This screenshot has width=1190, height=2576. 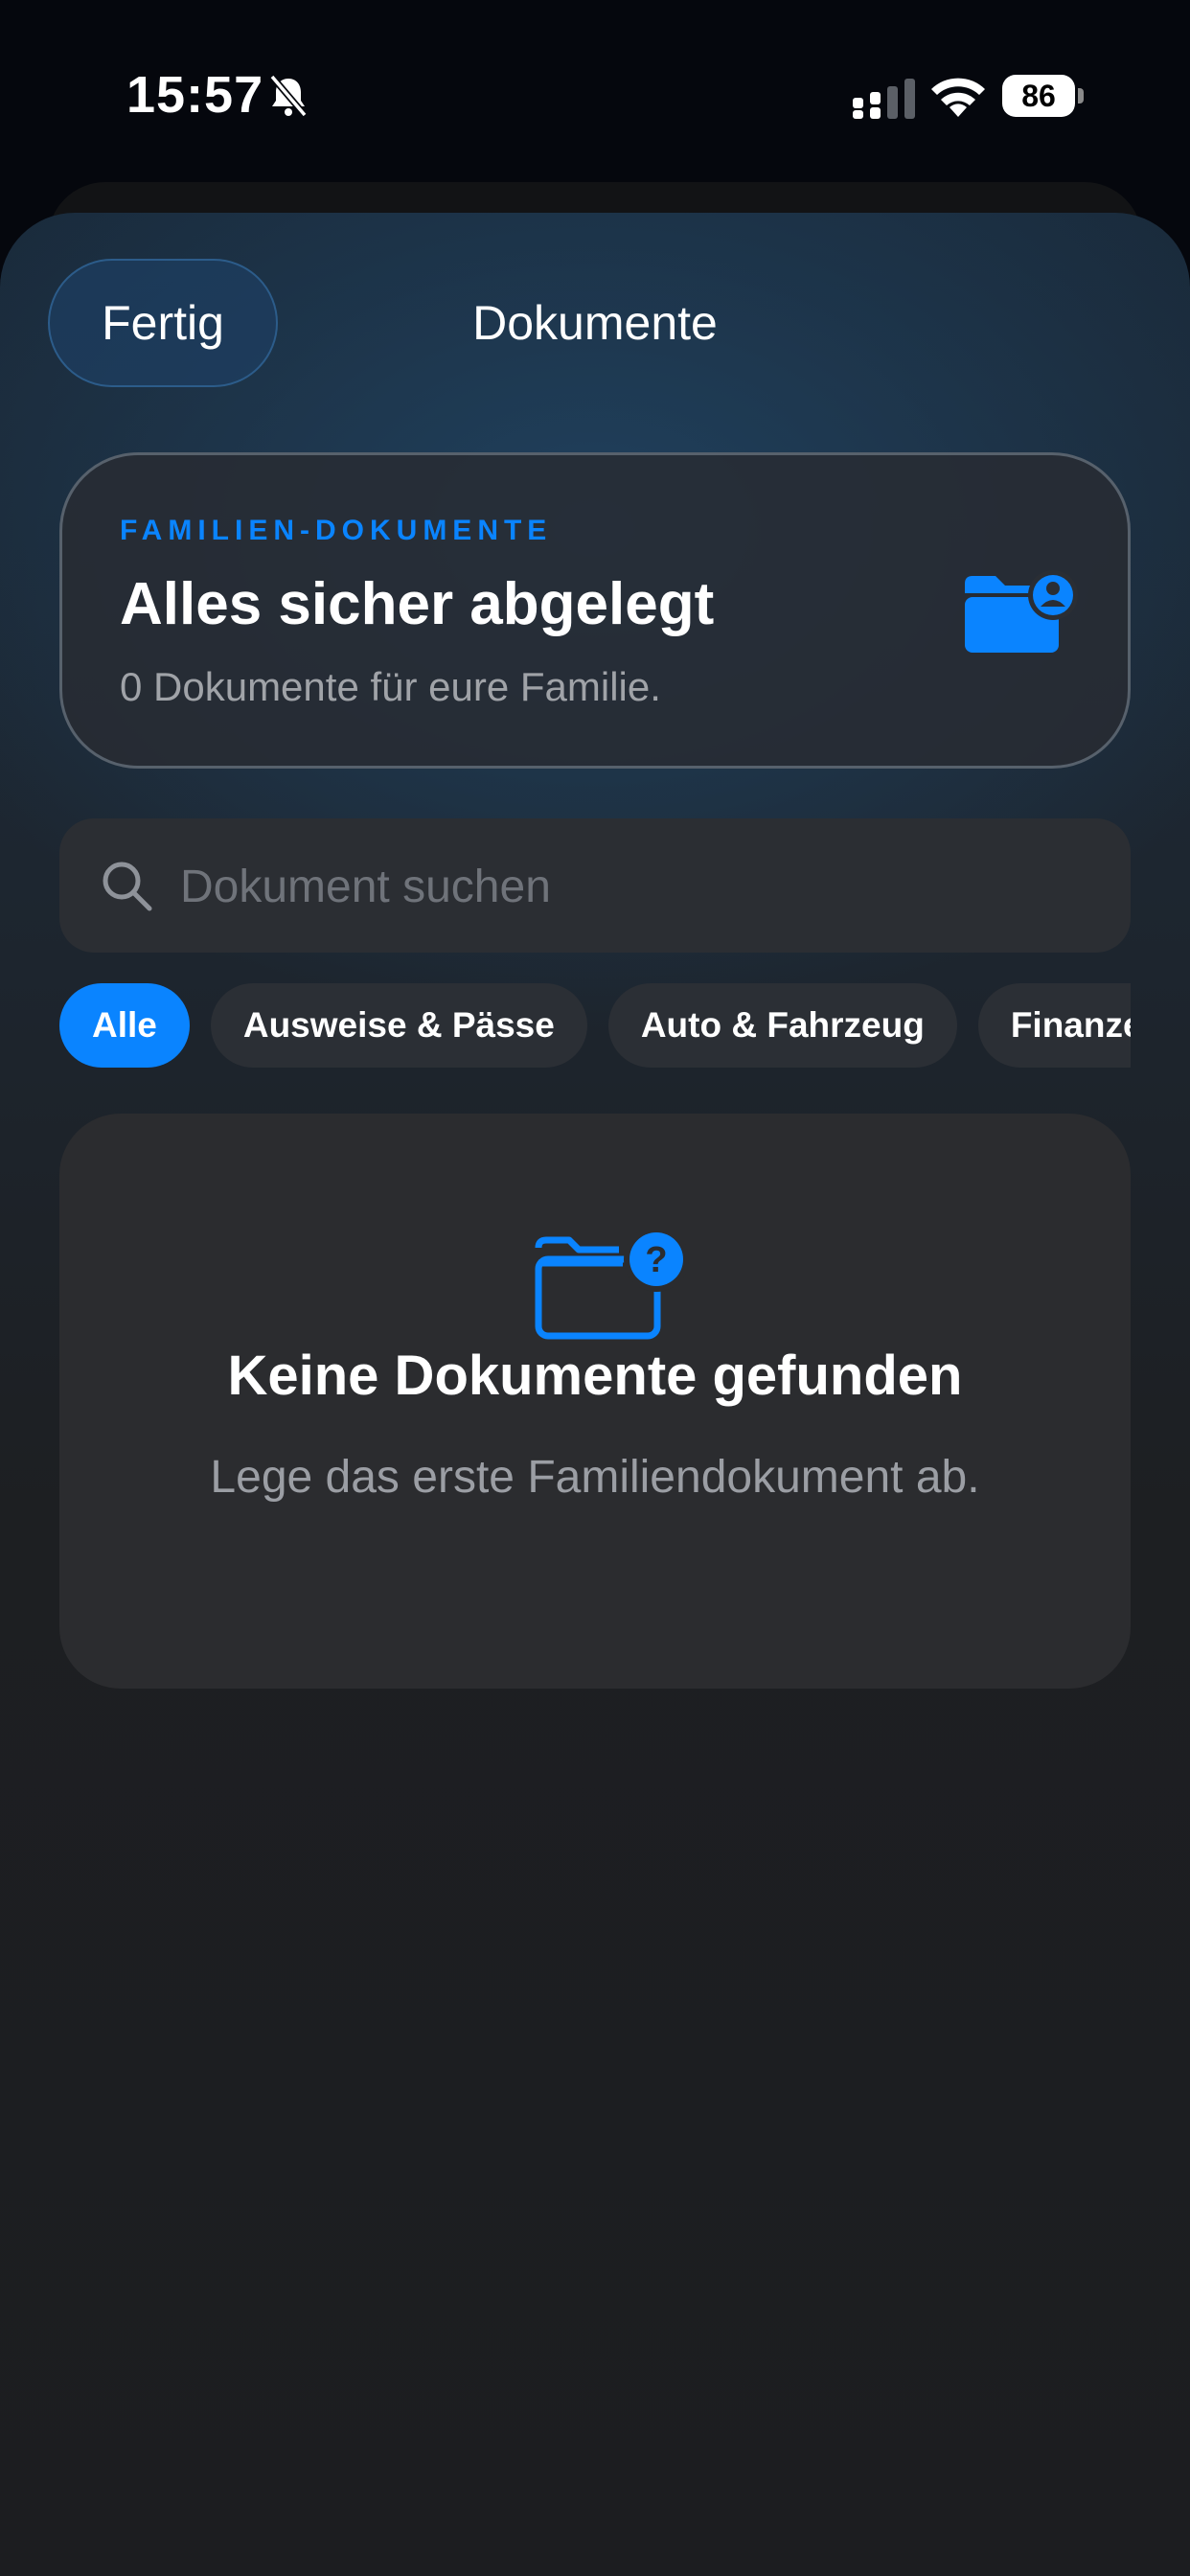 I want to click on filter-chip-alle: Alle, so click(x=125, y=1025).